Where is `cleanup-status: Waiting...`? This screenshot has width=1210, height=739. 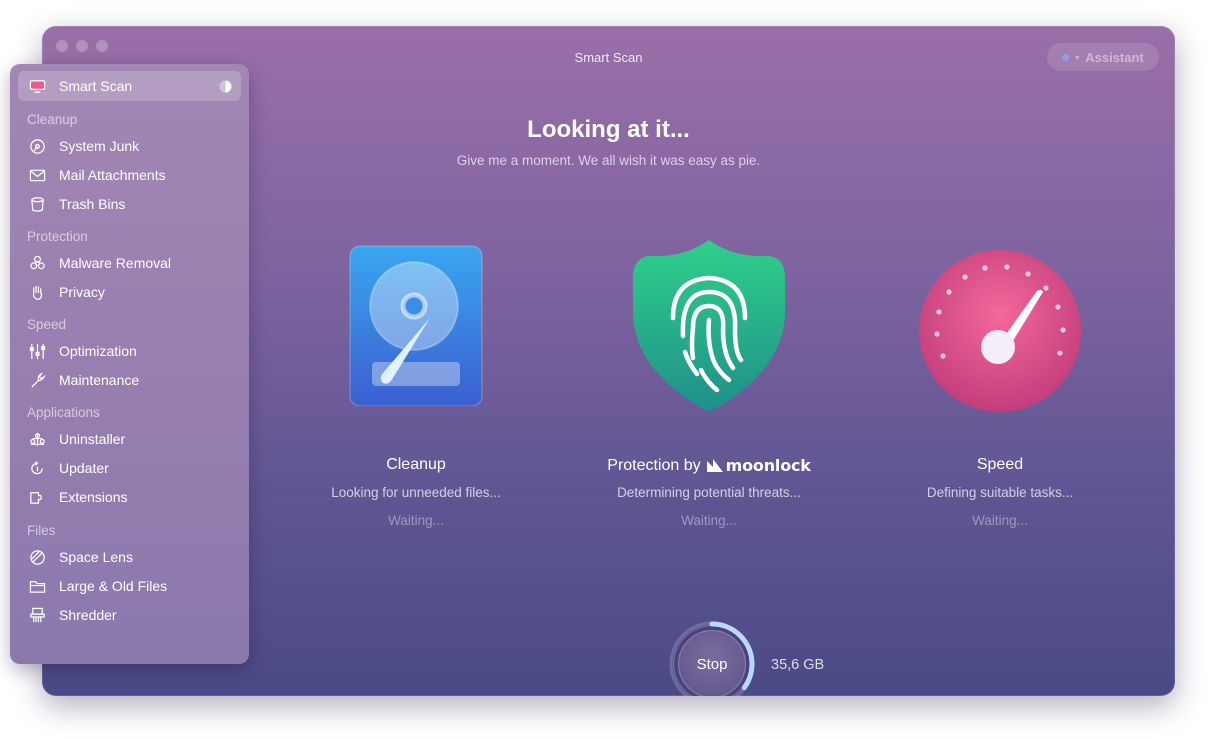 cleanup-status: Waiting... is located at coordinates (416, 520).